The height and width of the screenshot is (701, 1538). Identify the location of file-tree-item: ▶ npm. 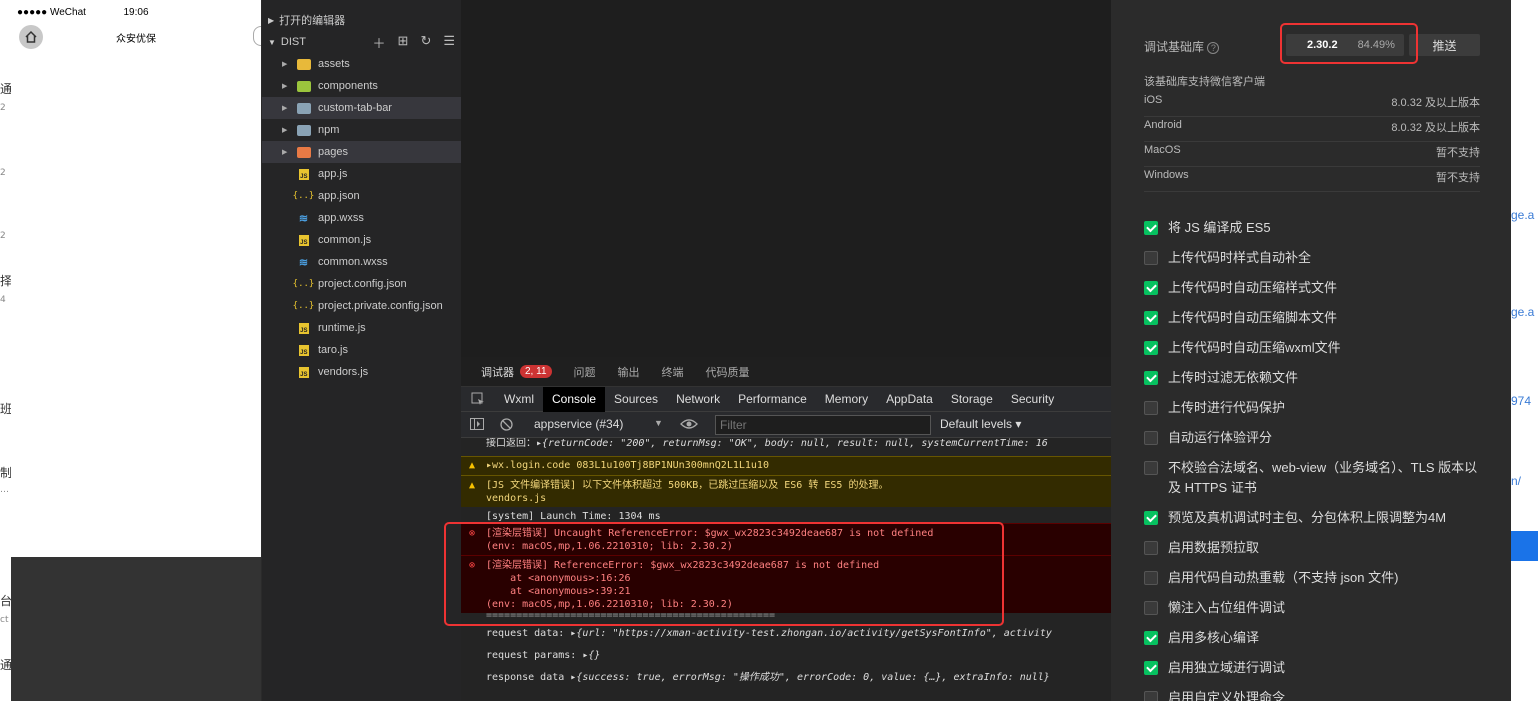
(361, 130).